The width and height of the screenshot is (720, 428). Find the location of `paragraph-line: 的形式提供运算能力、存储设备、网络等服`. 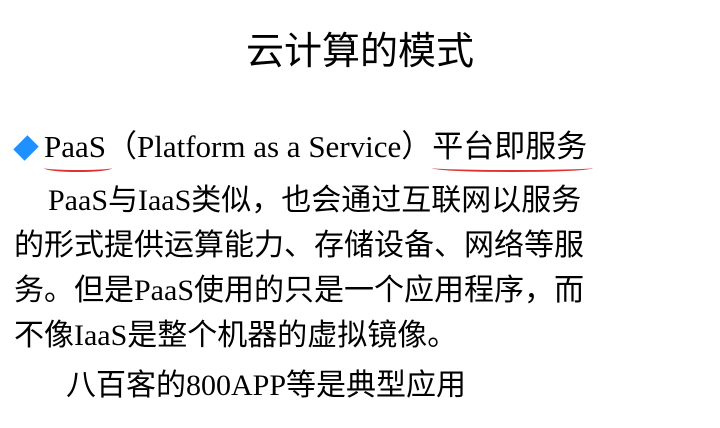

paragraph-line: 的形式提供运算能力、存储设备、网络等服 is located at coordinates (299, 245).